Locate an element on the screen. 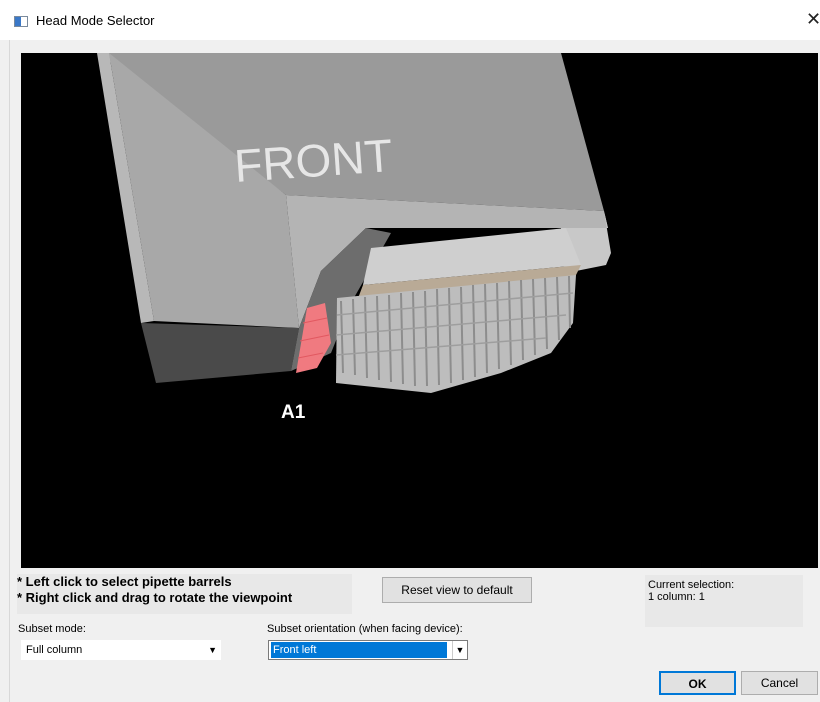  ok-button: OK is located at coordinates (697, 683).